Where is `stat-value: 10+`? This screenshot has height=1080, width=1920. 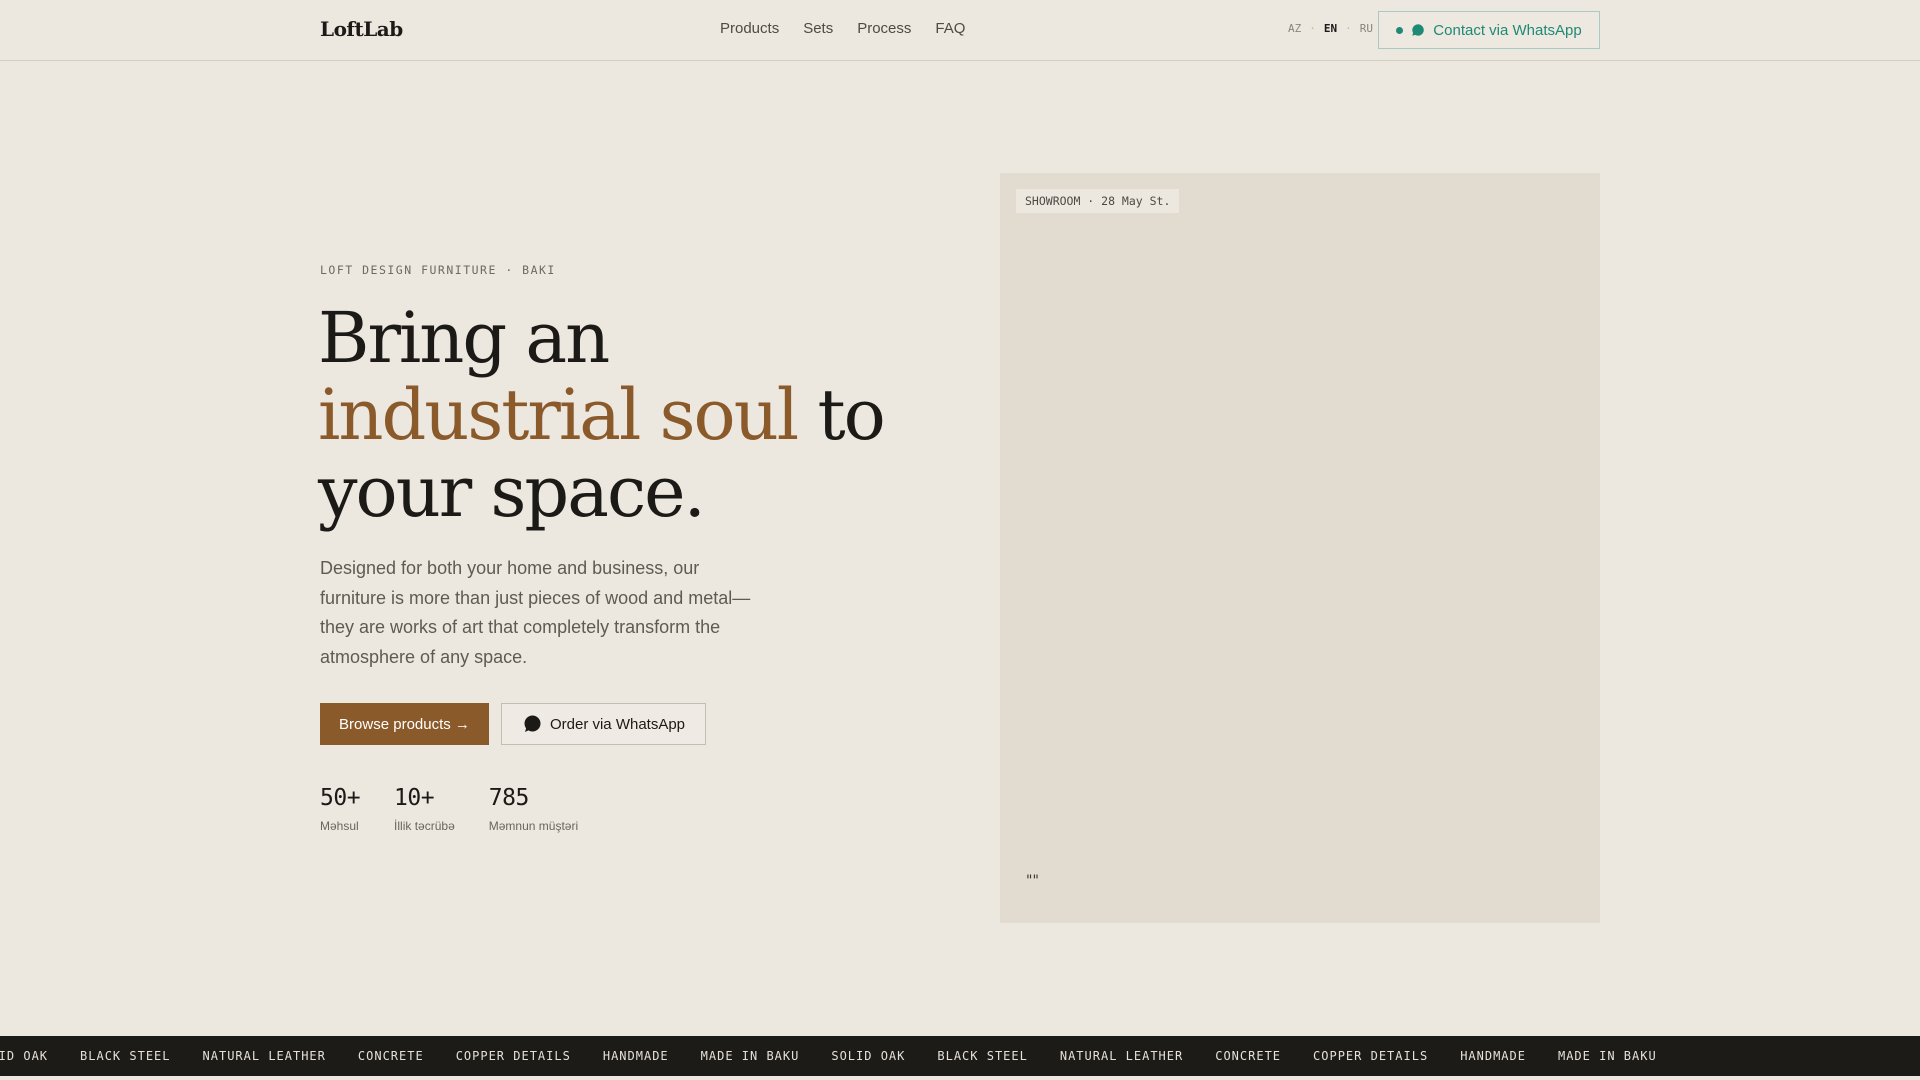 stat-value: 10+ is located at coordinates (414, 798).